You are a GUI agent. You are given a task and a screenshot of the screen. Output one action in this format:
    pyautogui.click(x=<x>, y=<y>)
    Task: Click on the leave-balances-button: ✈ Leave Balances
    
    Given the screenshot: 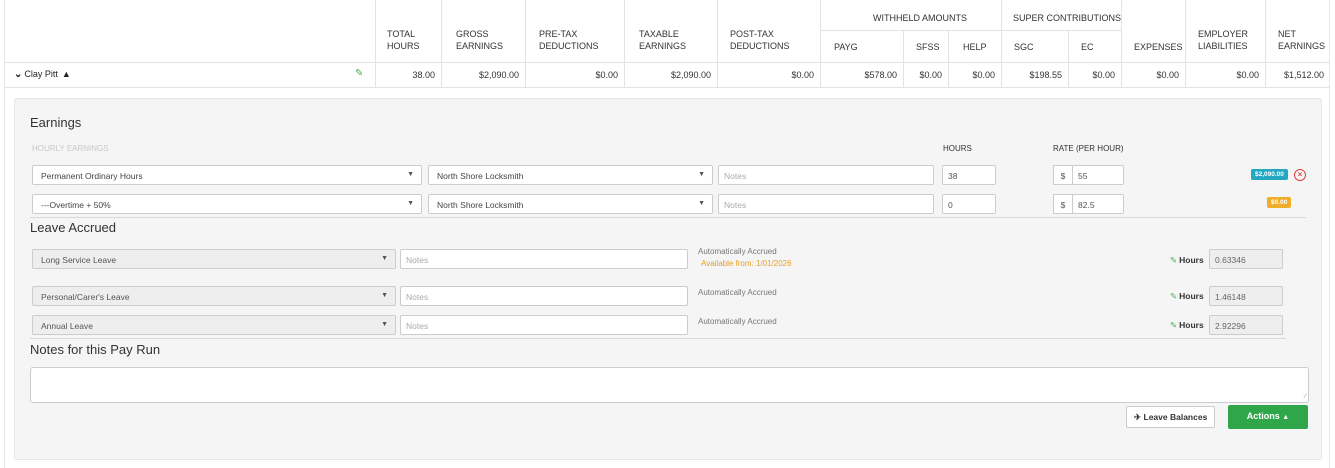 What is the action you would take?
    pyautogui.click(x=1171, y=417)
    